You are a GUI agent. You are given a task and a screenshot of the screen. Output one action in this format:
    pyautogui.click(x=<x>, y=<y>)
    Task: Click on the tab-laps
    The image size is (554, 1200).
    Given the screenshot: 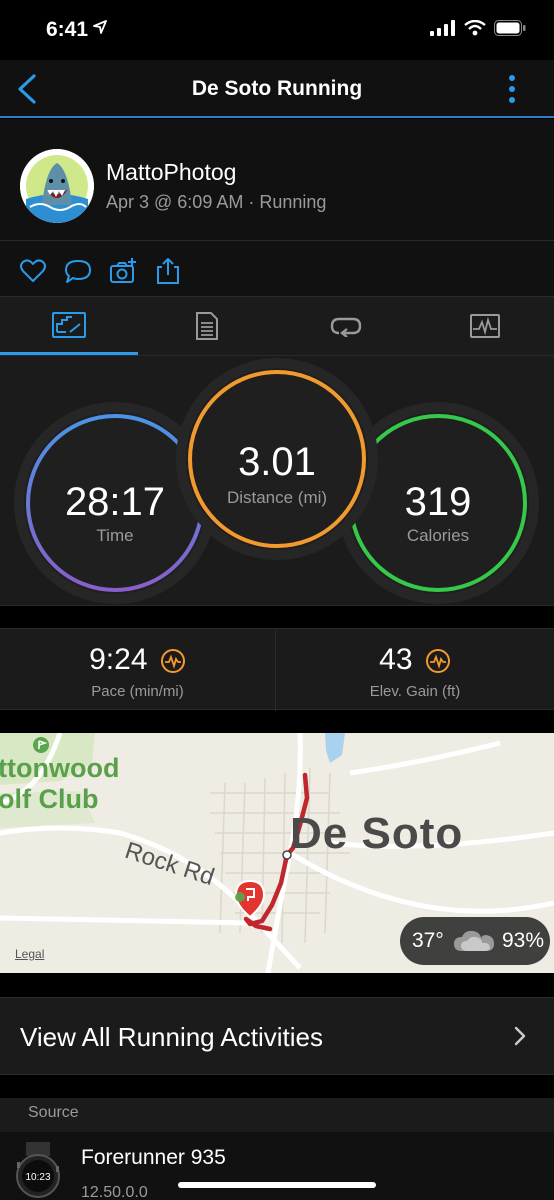 What is the action you would take?
    pyautogui.click(x=346, y=326)
    